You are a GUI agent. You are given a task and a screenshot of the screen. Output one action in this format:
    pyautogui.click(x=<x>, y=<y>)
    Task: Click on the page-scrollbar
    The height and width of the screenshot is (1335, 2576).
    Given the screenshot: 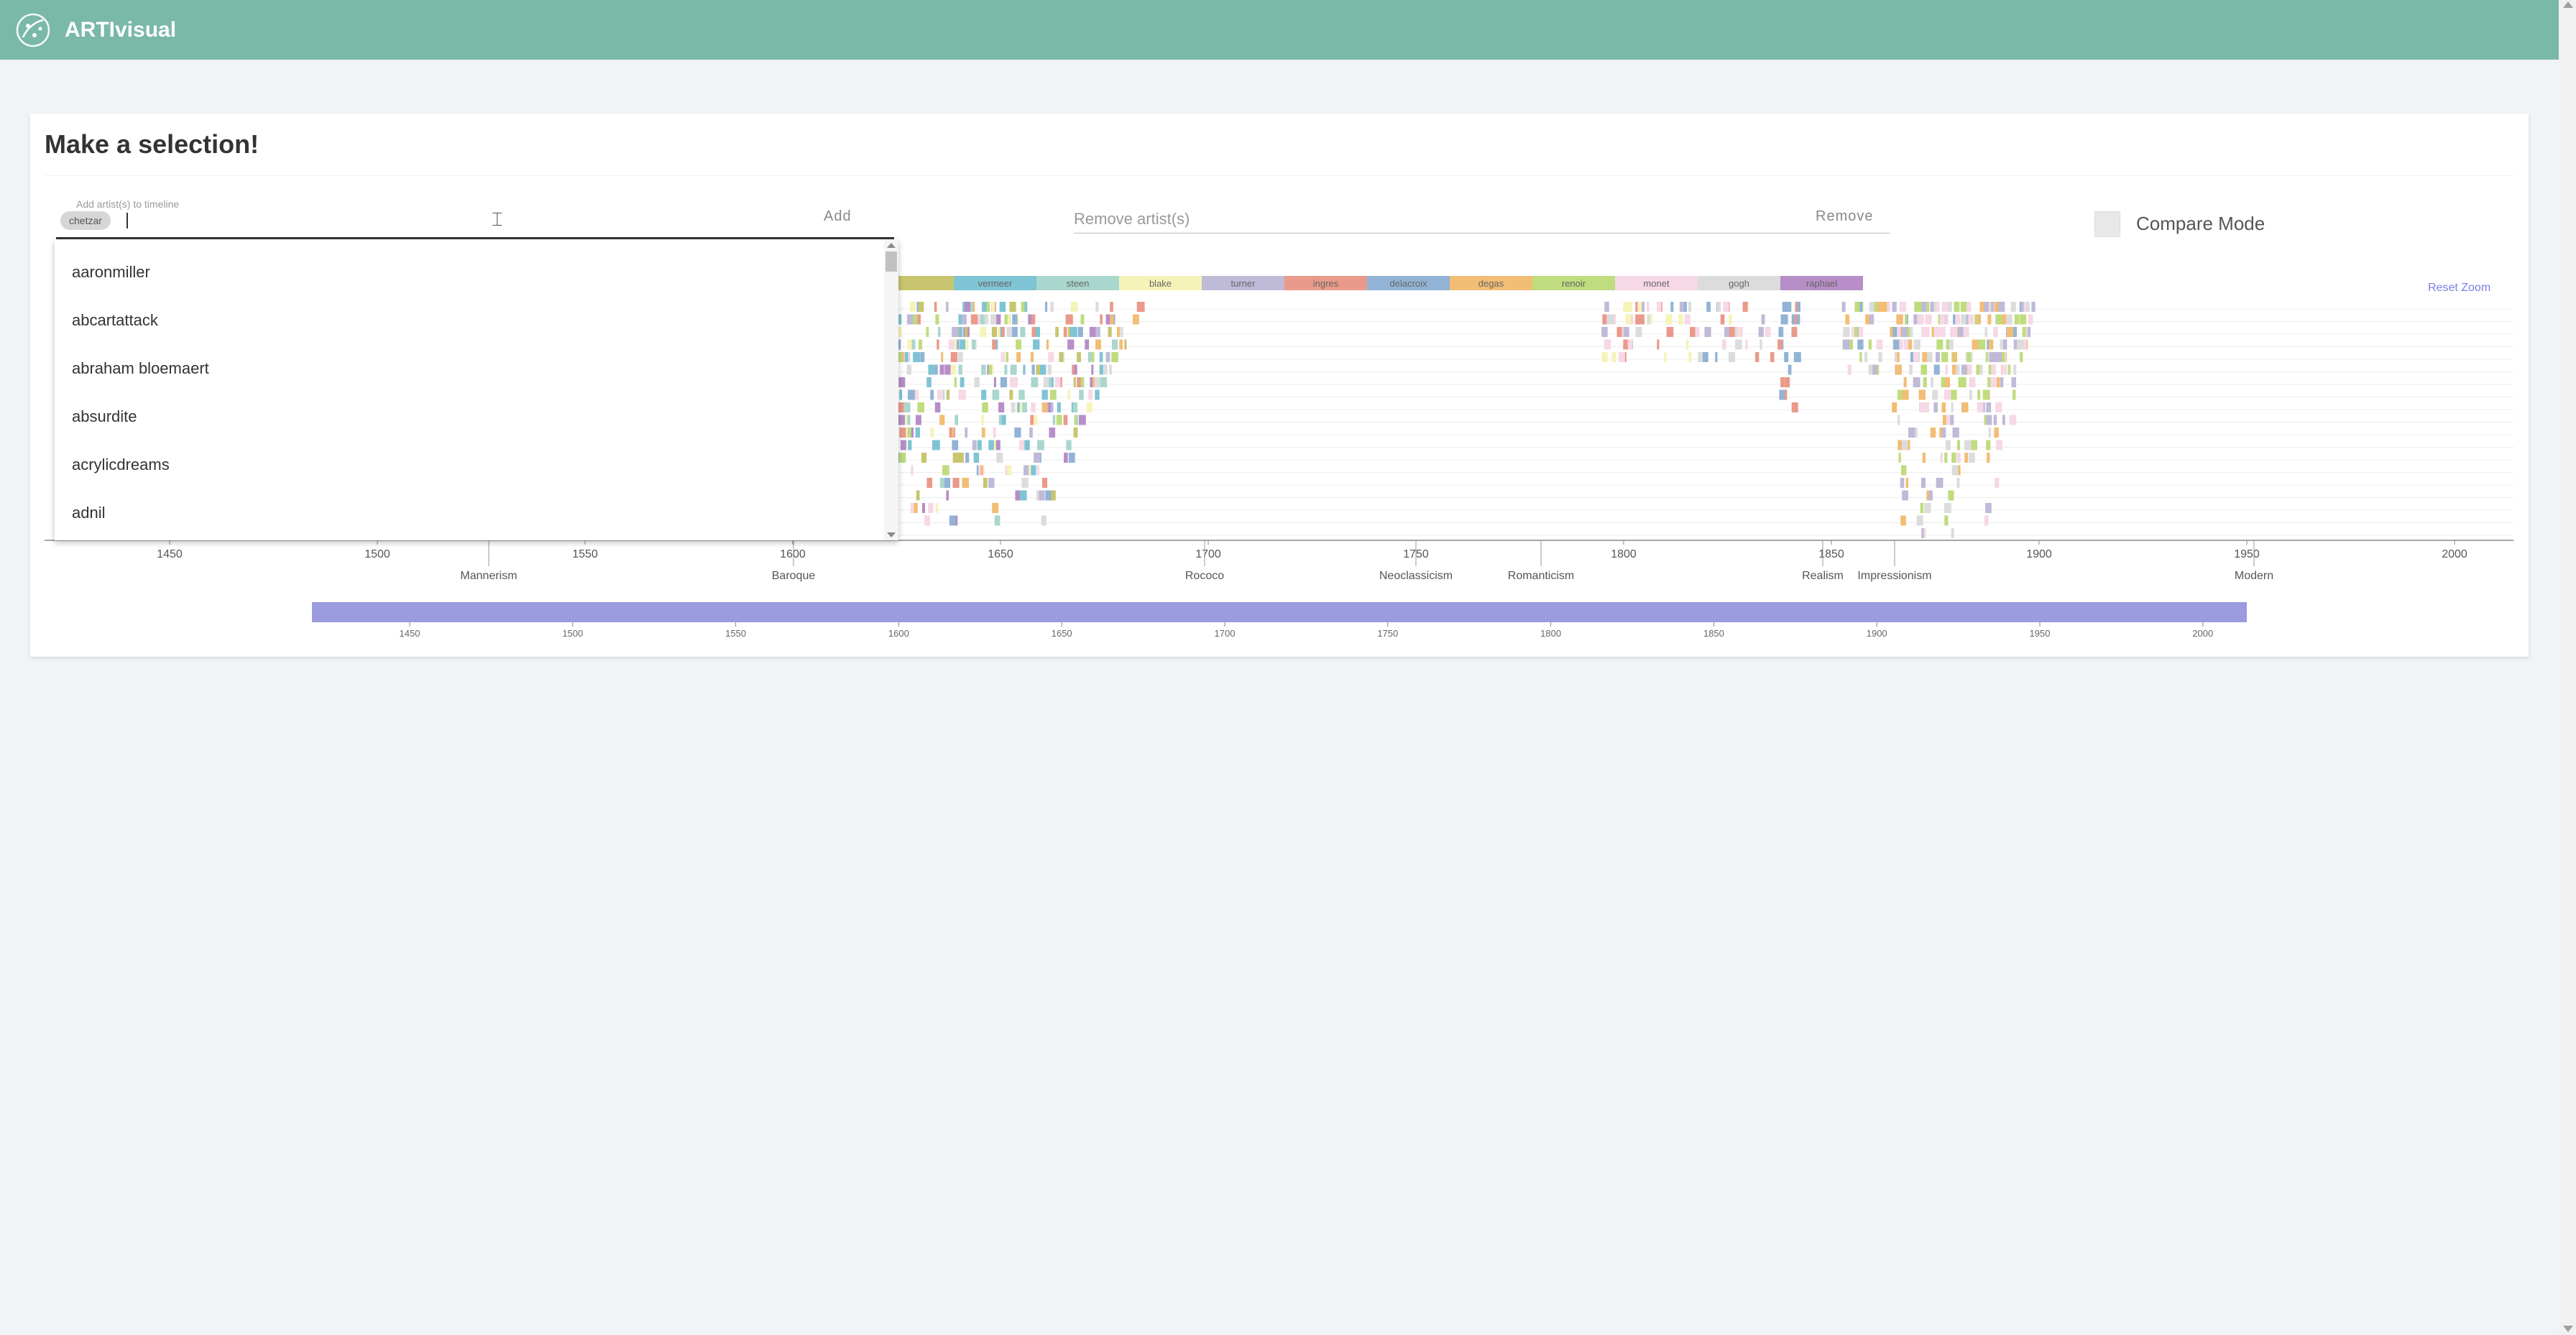 What is the action you would take?
    pyautogui.click(x=2567, y=667)
    